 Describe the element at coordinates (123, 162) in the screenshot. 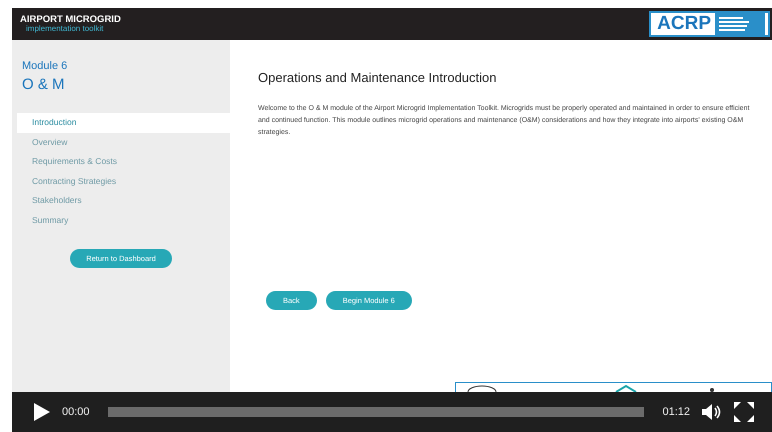

I see `nav-item: Requirements & Costs` at that location.